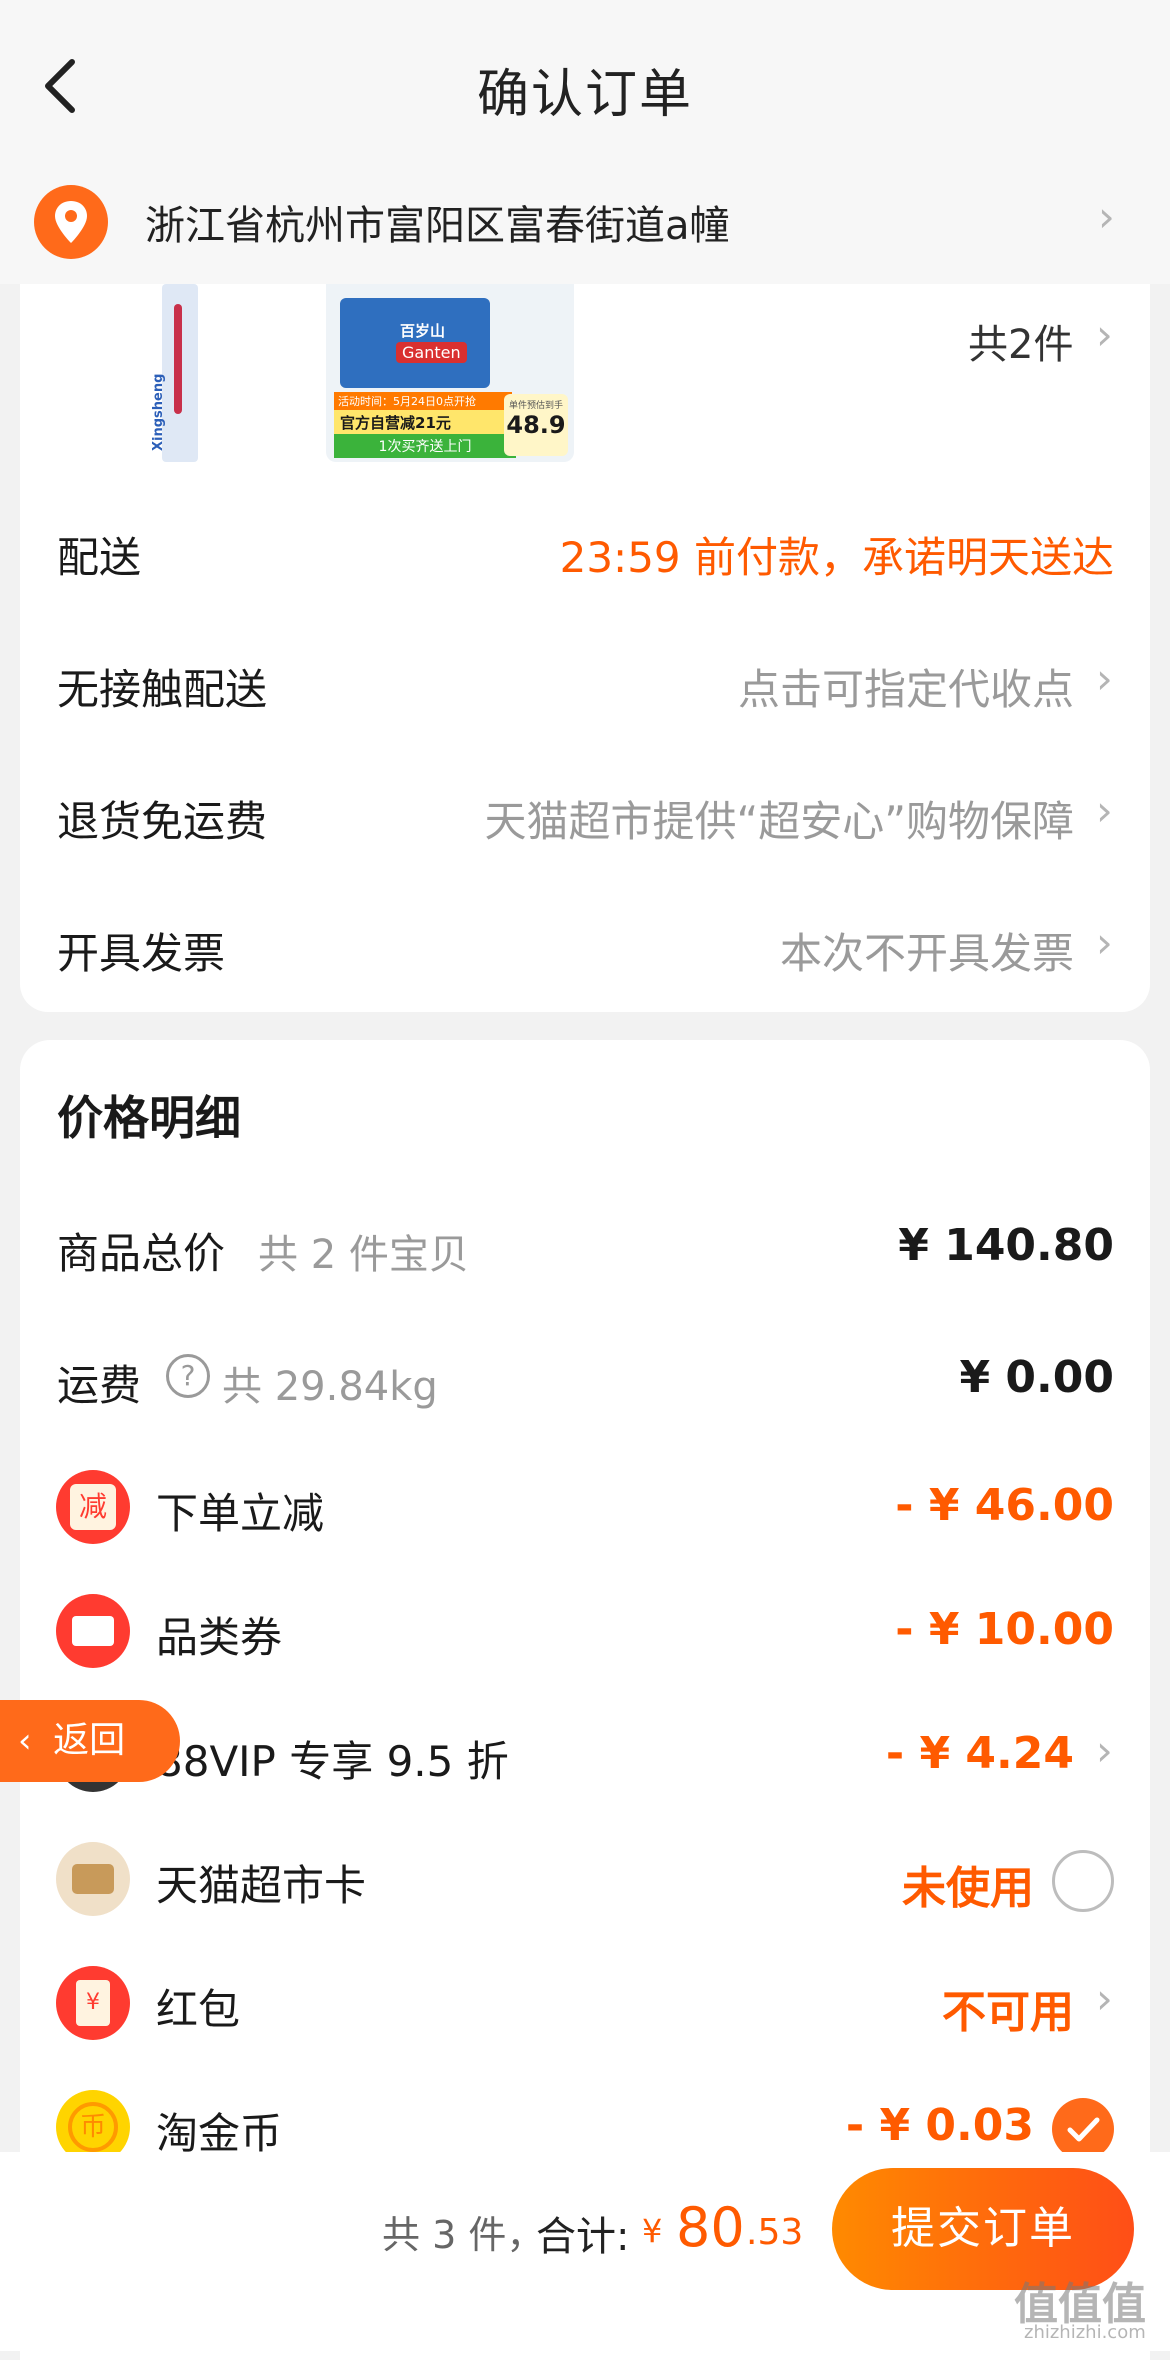 This screenshot has height=2360, width=1170. Describe the element at coordinates (99, 1385) in the screenshot. I see `shipping-label: 运费` at that location.